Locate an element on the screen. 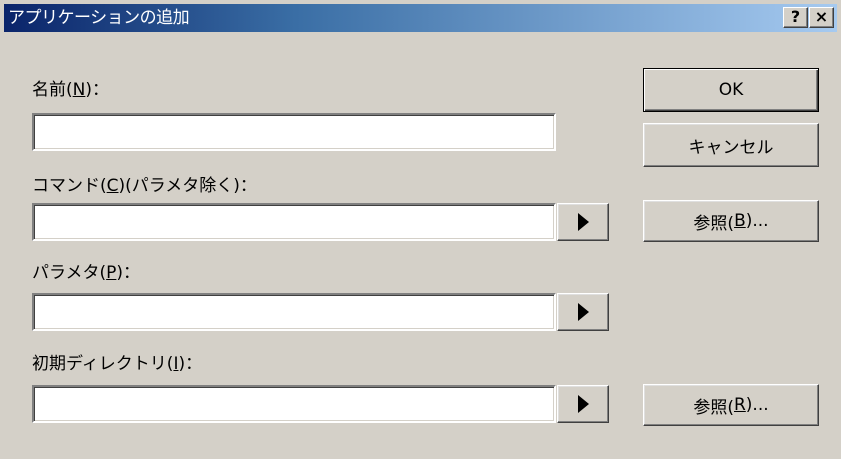  ok-button: OK is located at coordinates (731, 90).